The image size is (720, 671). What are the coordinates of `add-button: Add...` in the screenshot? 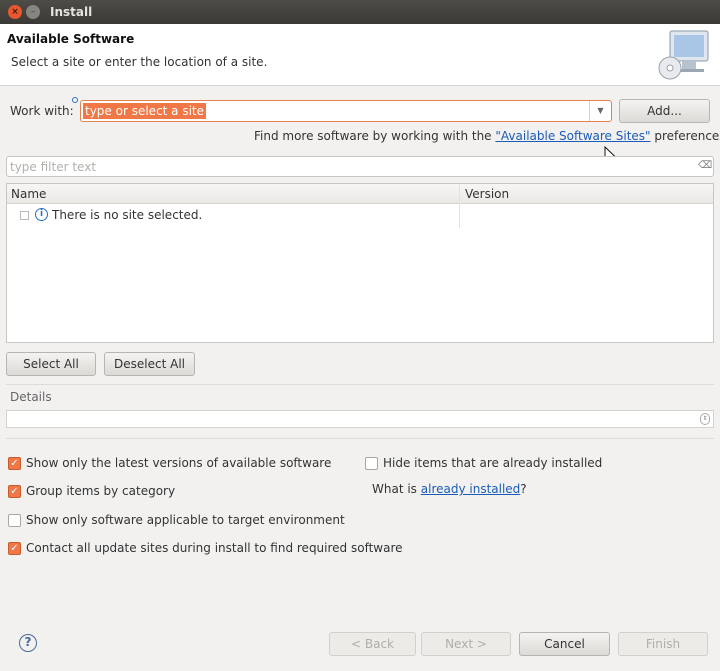 It's located at (664, 111).